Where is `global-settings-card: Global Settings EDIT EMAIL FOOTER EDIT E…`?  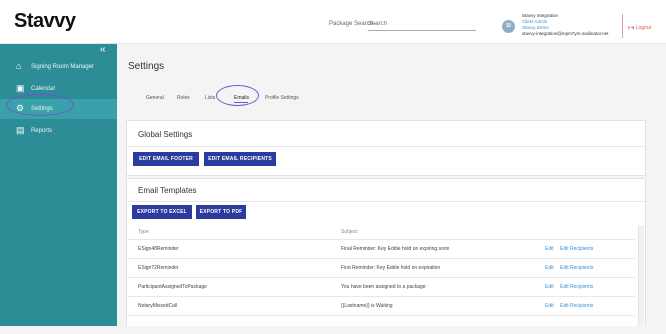
global-settings-card: Global Settings EDIT EMAIL FOOTER EDIT E… is located at coordinates (386, 148).